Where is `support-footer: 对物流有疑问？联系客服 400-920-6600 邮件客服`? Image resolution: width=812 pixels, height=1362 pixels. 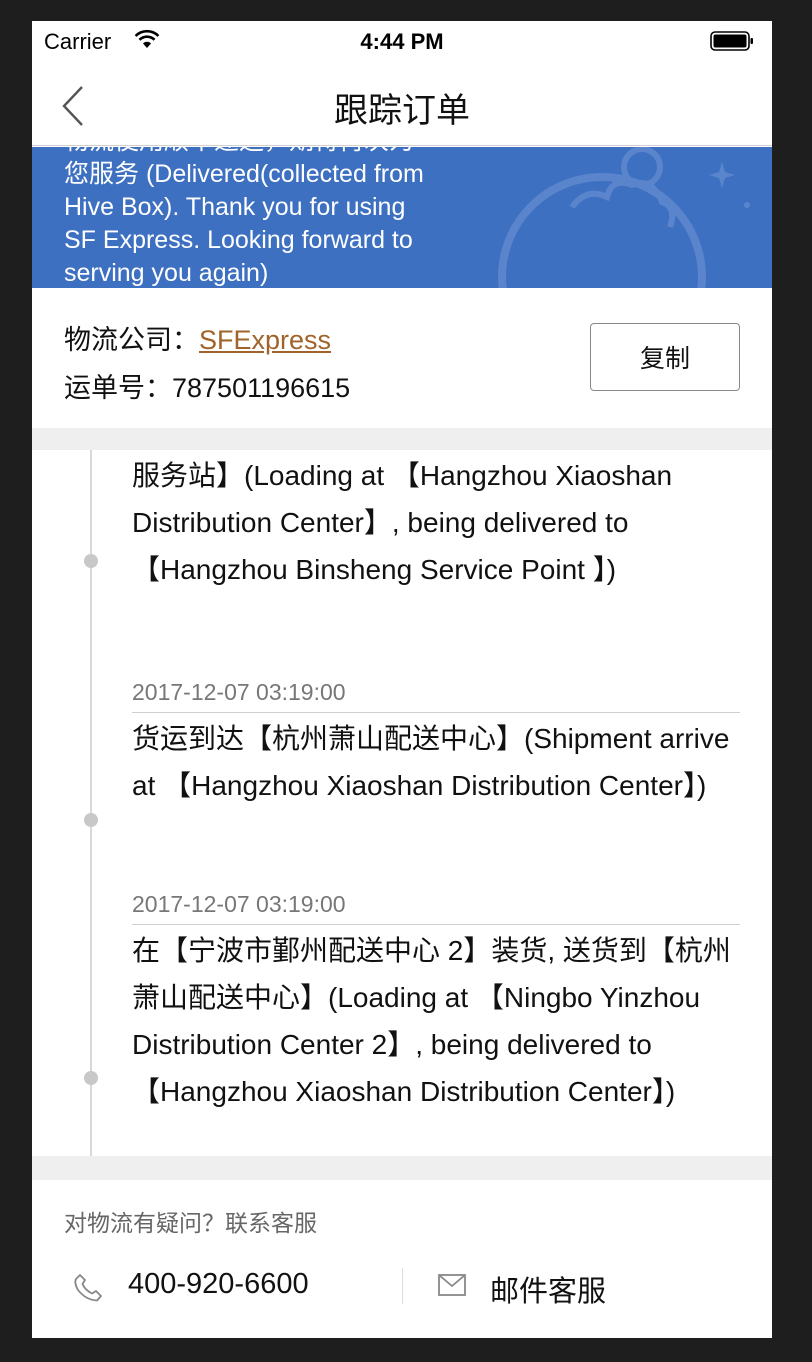
support-footer: 对物流有疑问？联系客服 400-920-6600 邮件客服 is located at coordinates (402, 1259).